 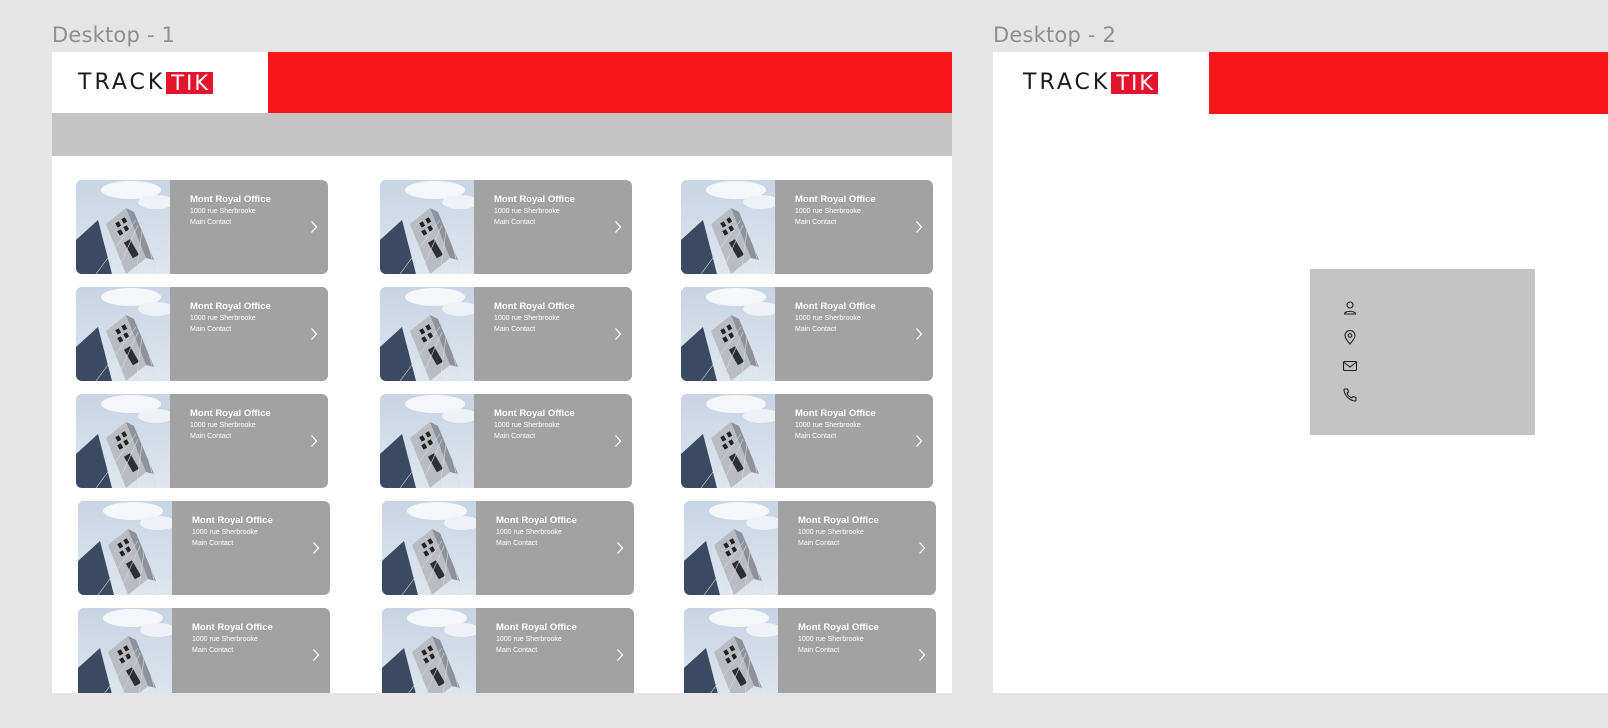 I want to click on logo-text-track: TRACK, so click(x=1067, y=82).